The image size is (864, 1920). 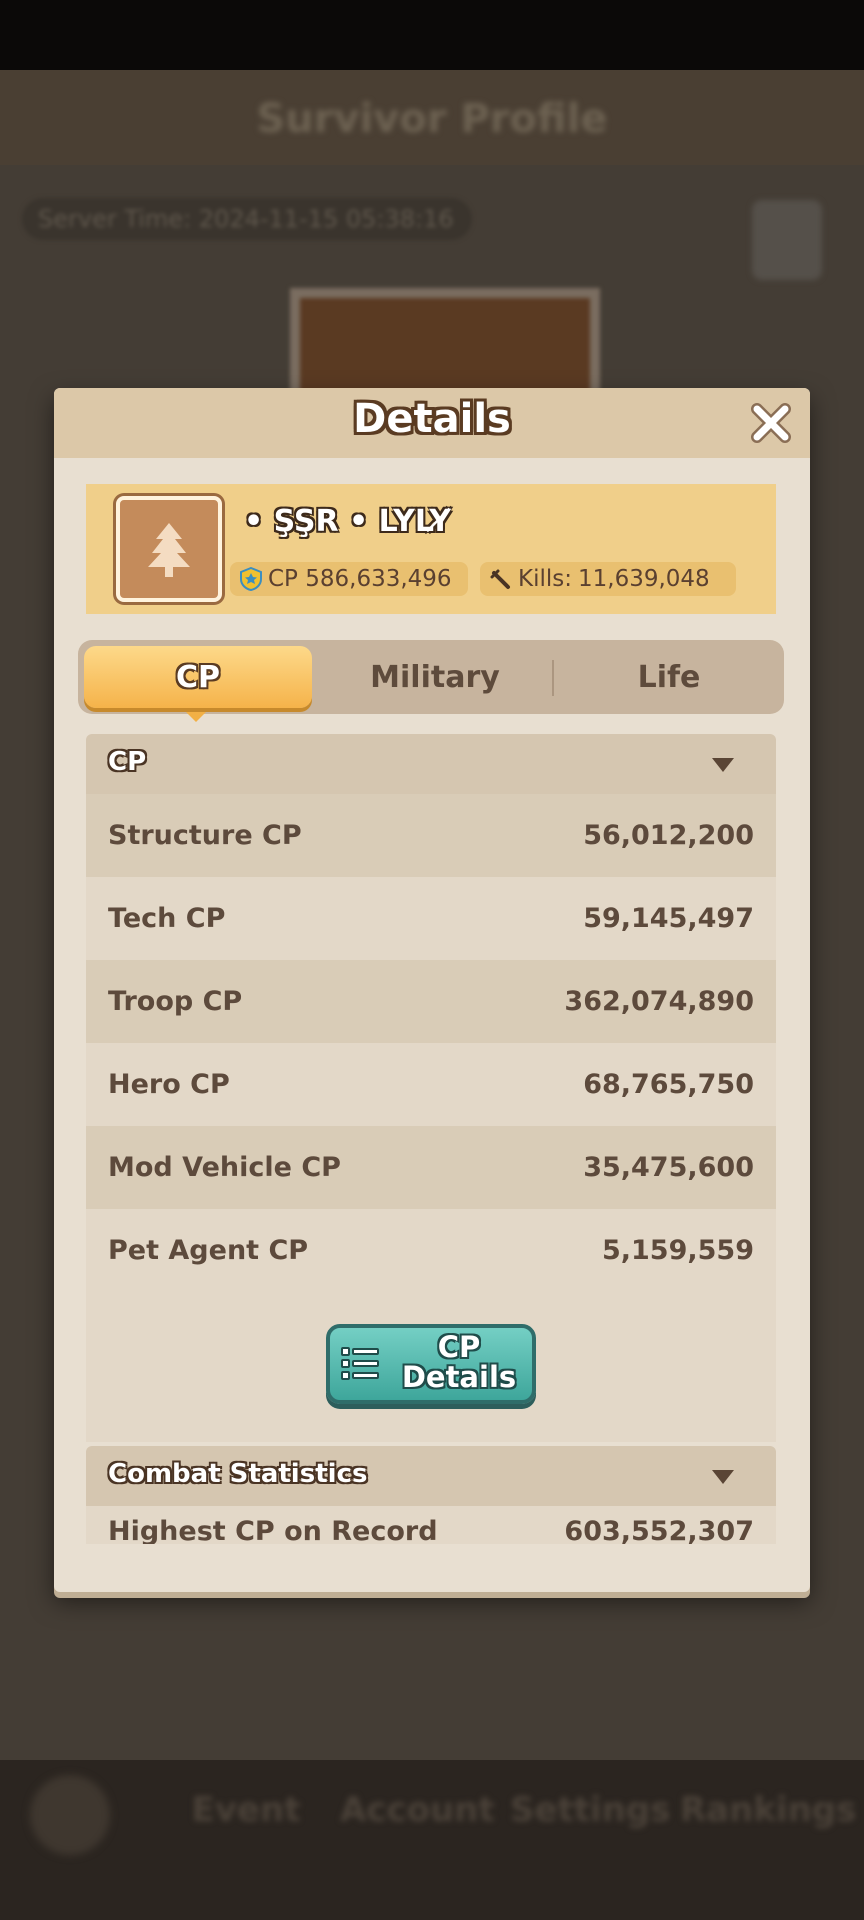 I want to click on nav-item-rankings: Rankings, so click(x=768, y=1810).